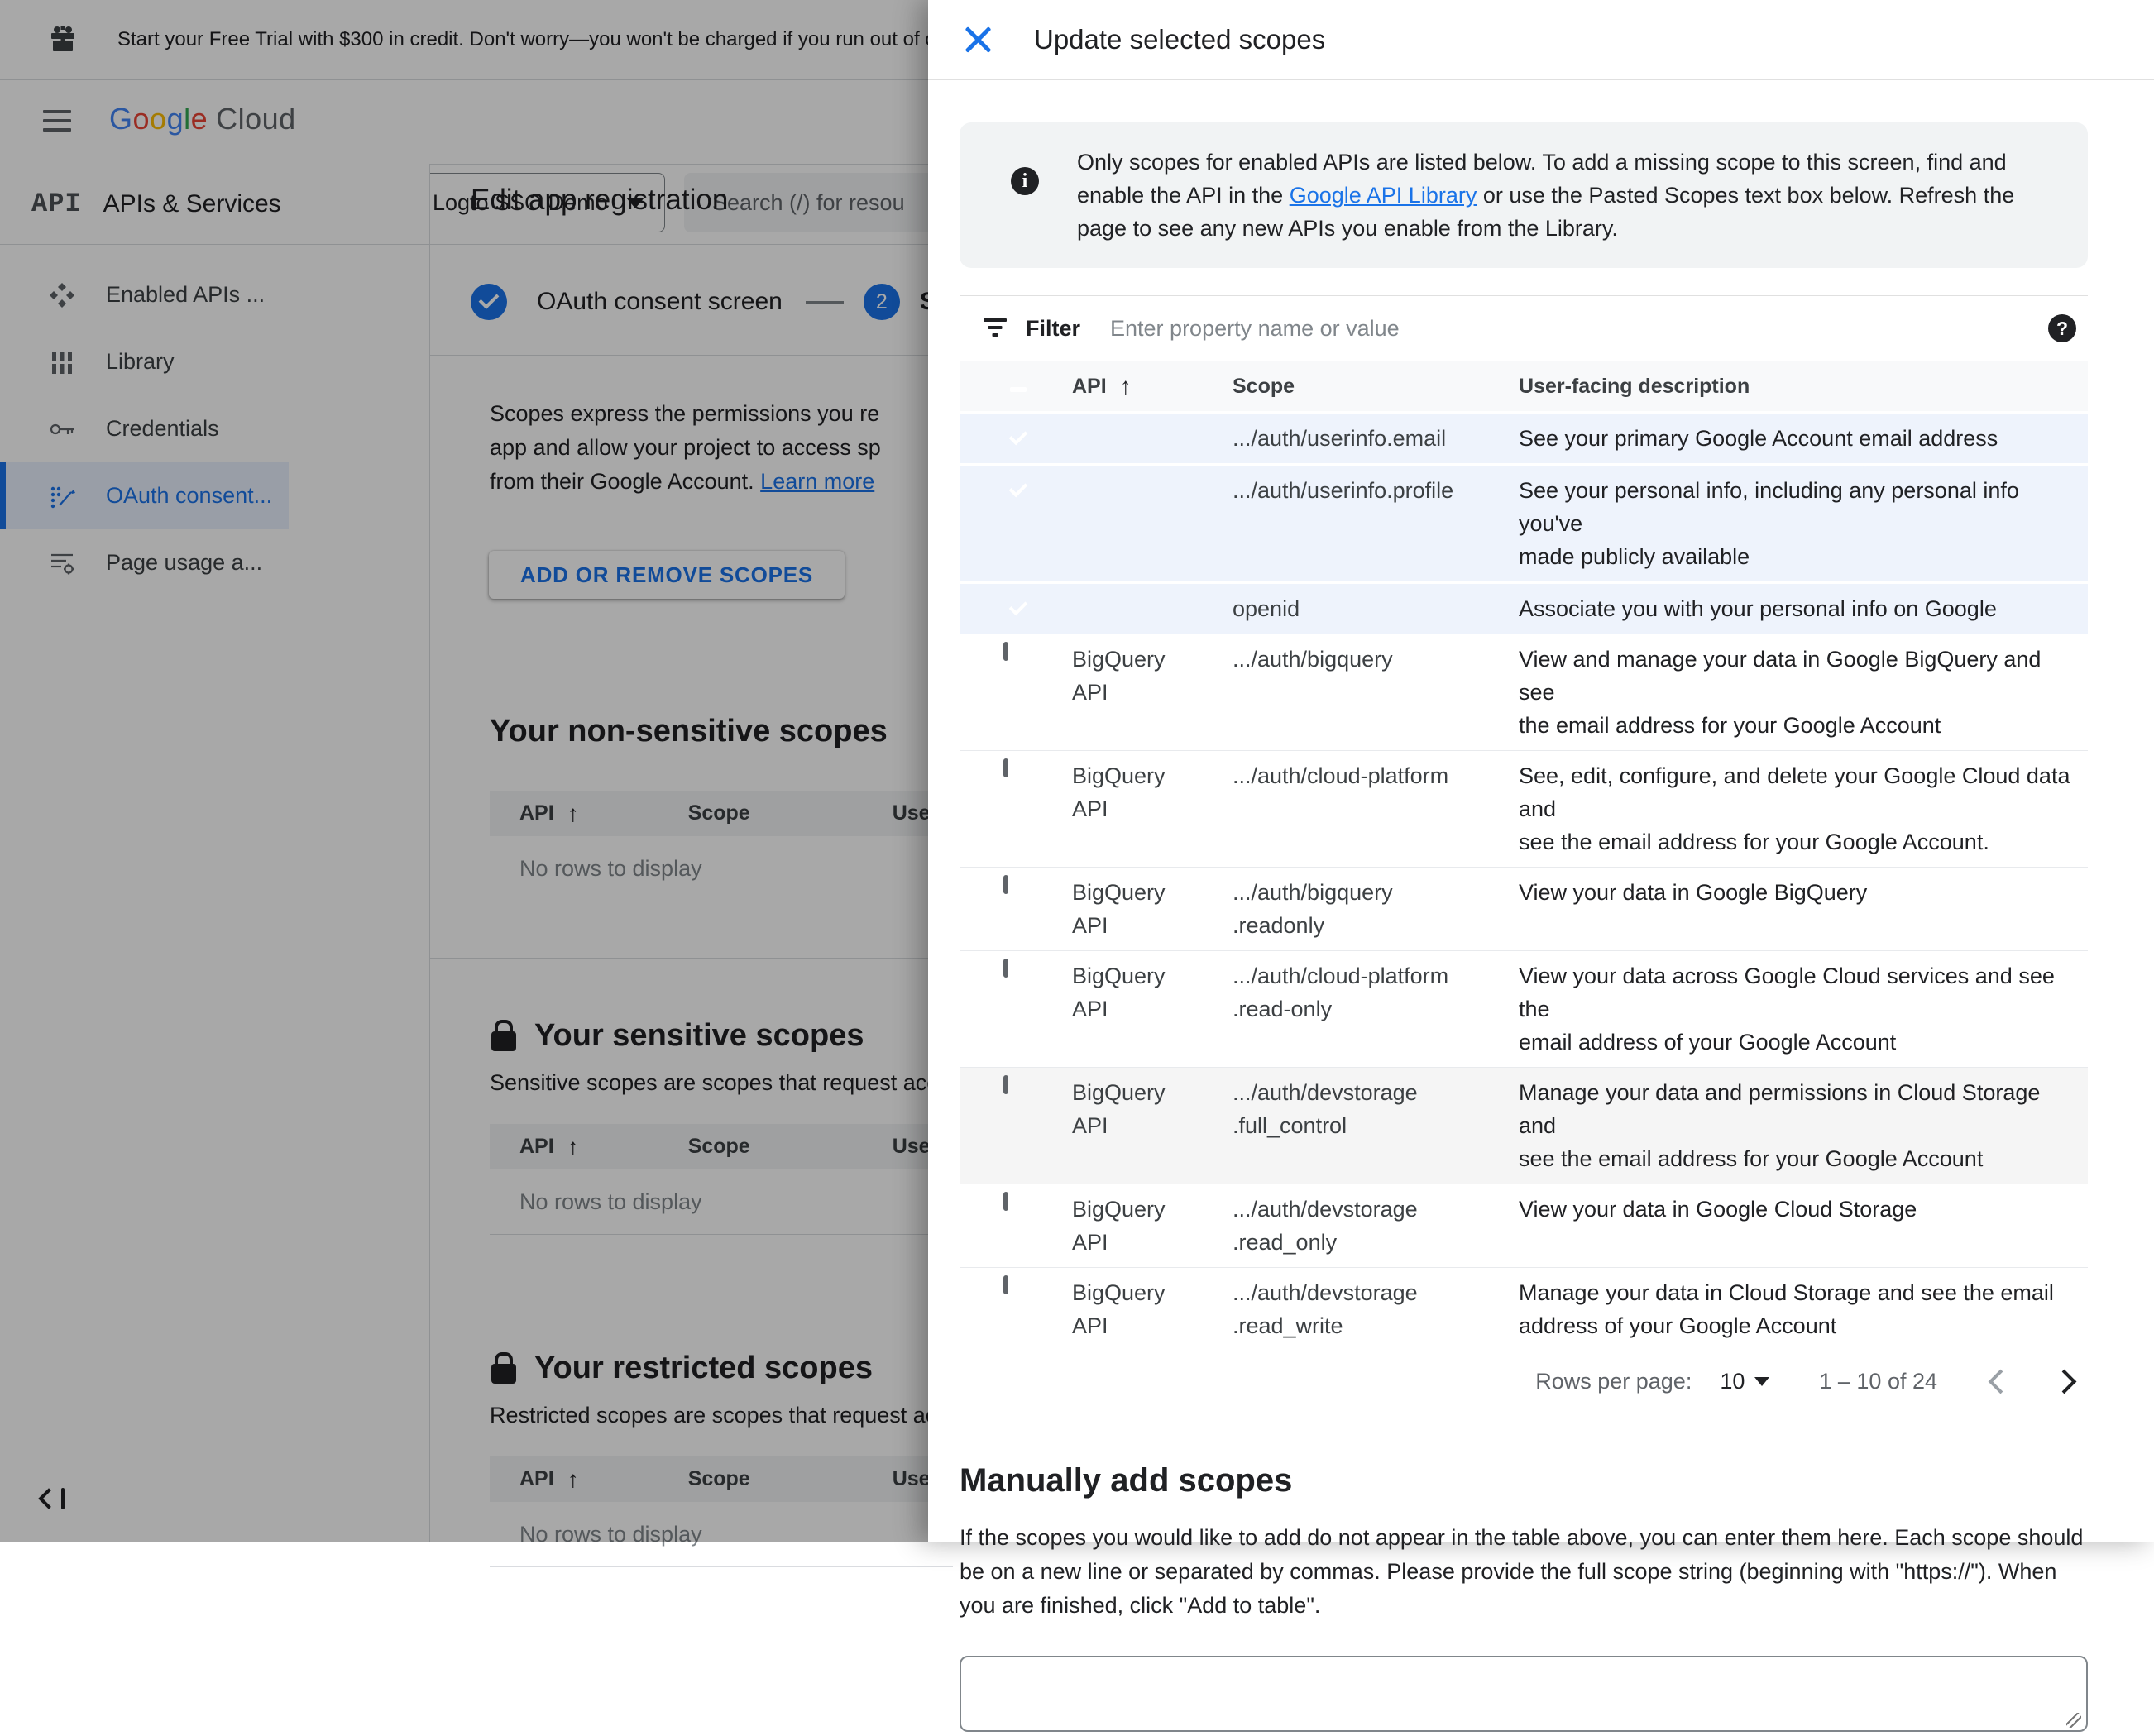  What do you see at coordinates (1634, 386) in the screenshot?
I see `column-header-description: User-facing description` at bounding box center [1634, 386].